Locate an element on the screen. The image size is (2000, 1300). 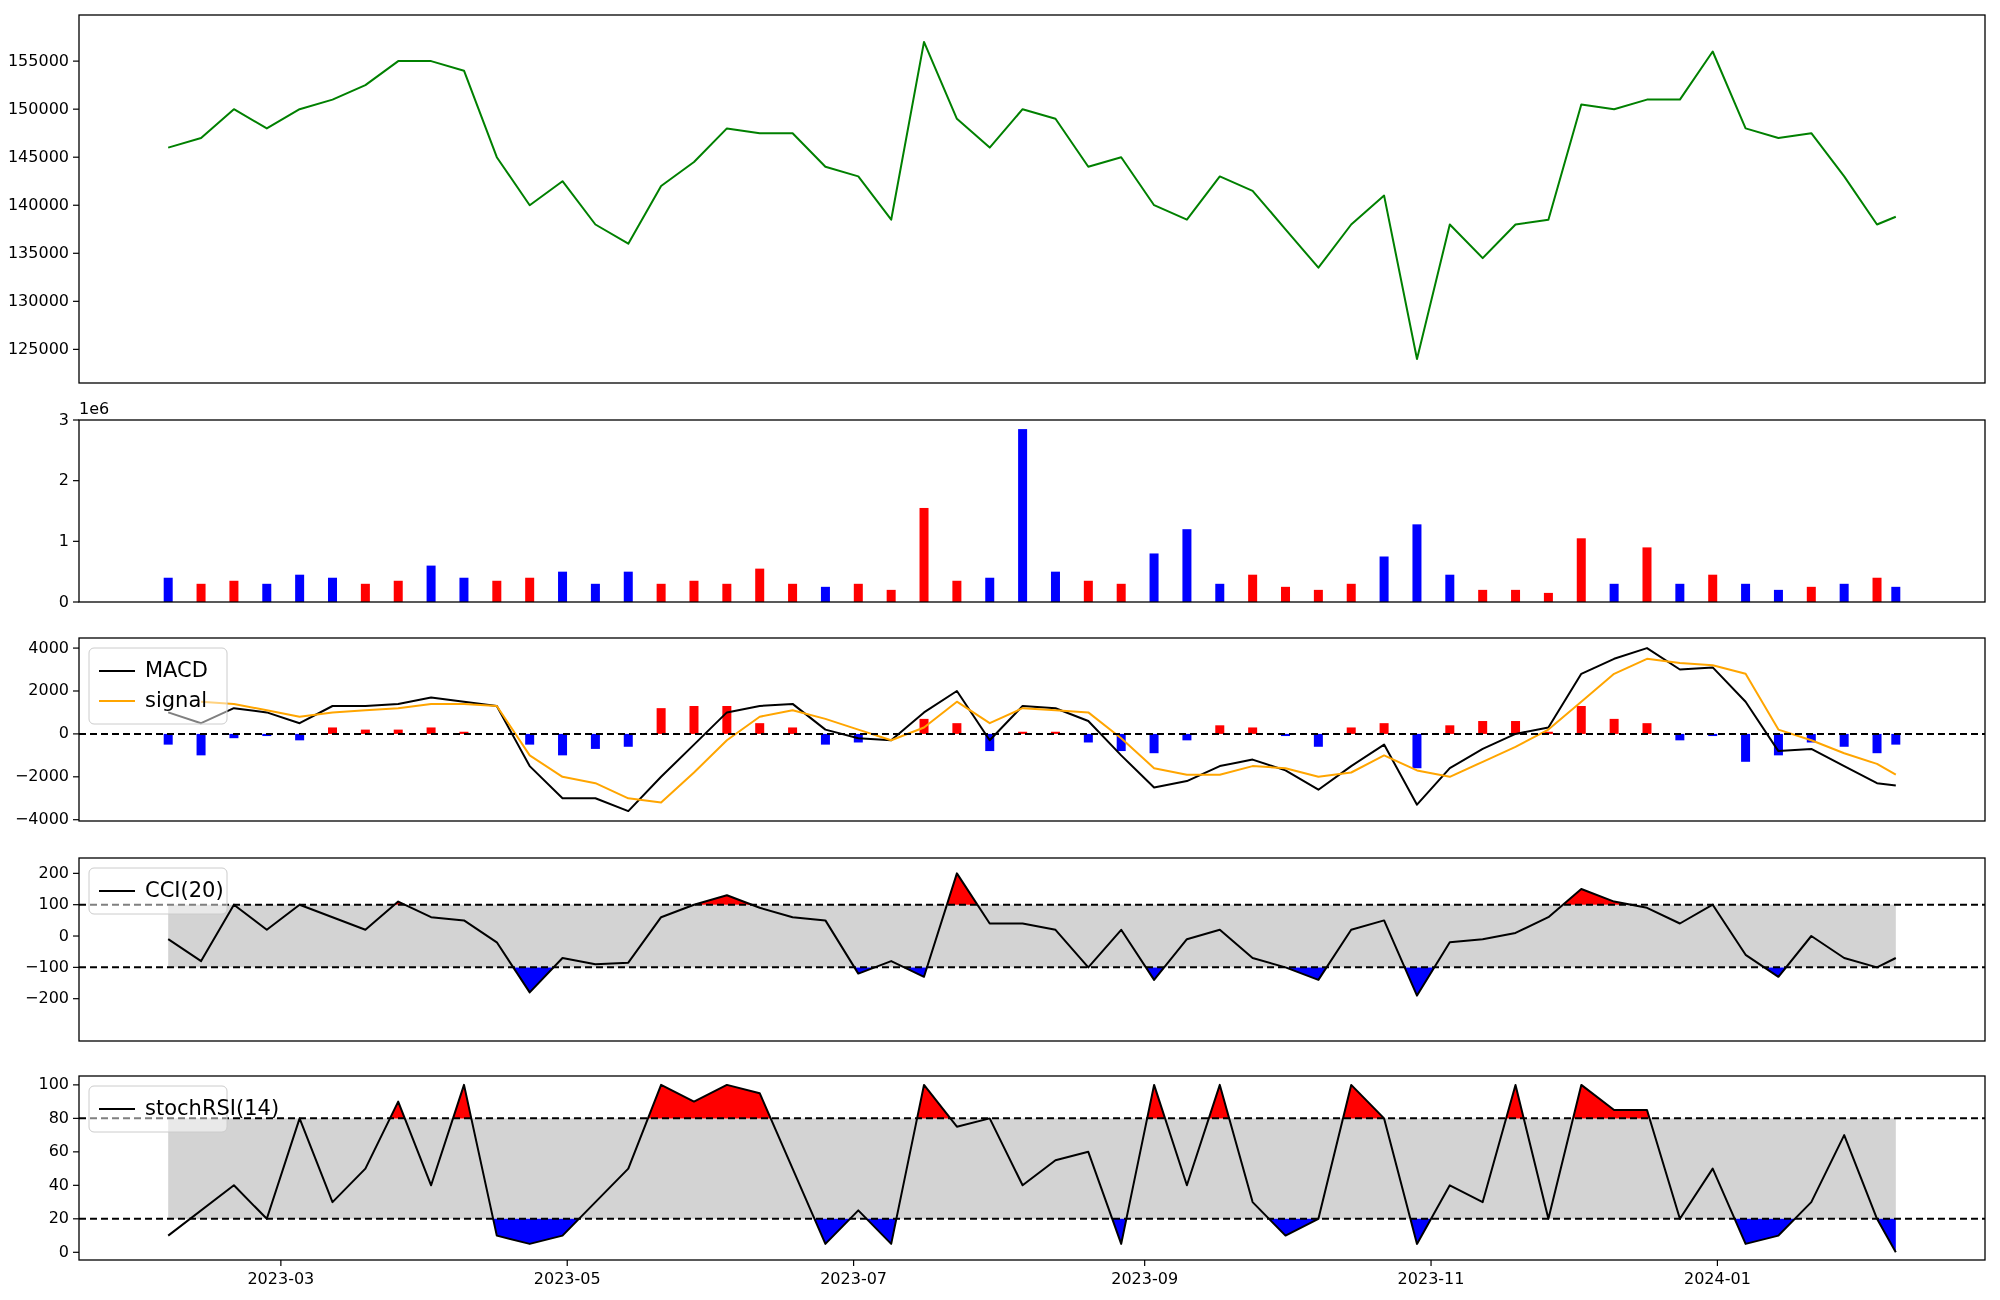
axis-offset-label: 1e6 is located at coordinates (94, 409).